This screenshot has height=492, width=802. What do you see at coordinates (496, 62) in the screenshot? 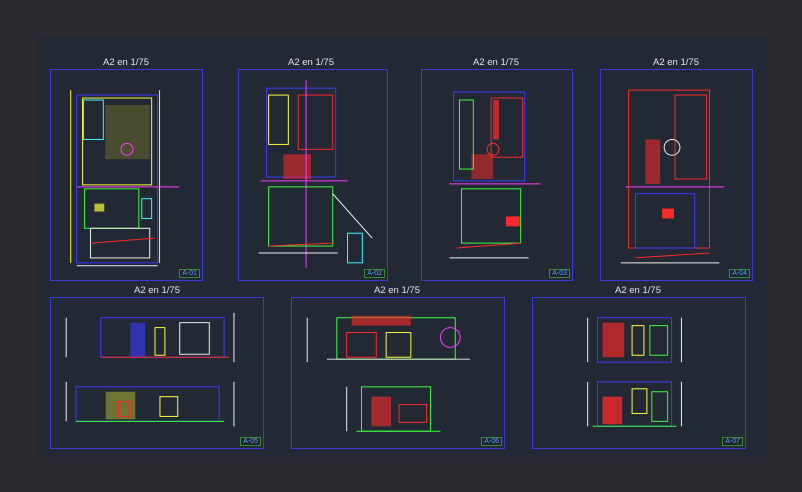
I see `sheet-title-a03: A2 en 1/75` at bounding box center [496, 62].